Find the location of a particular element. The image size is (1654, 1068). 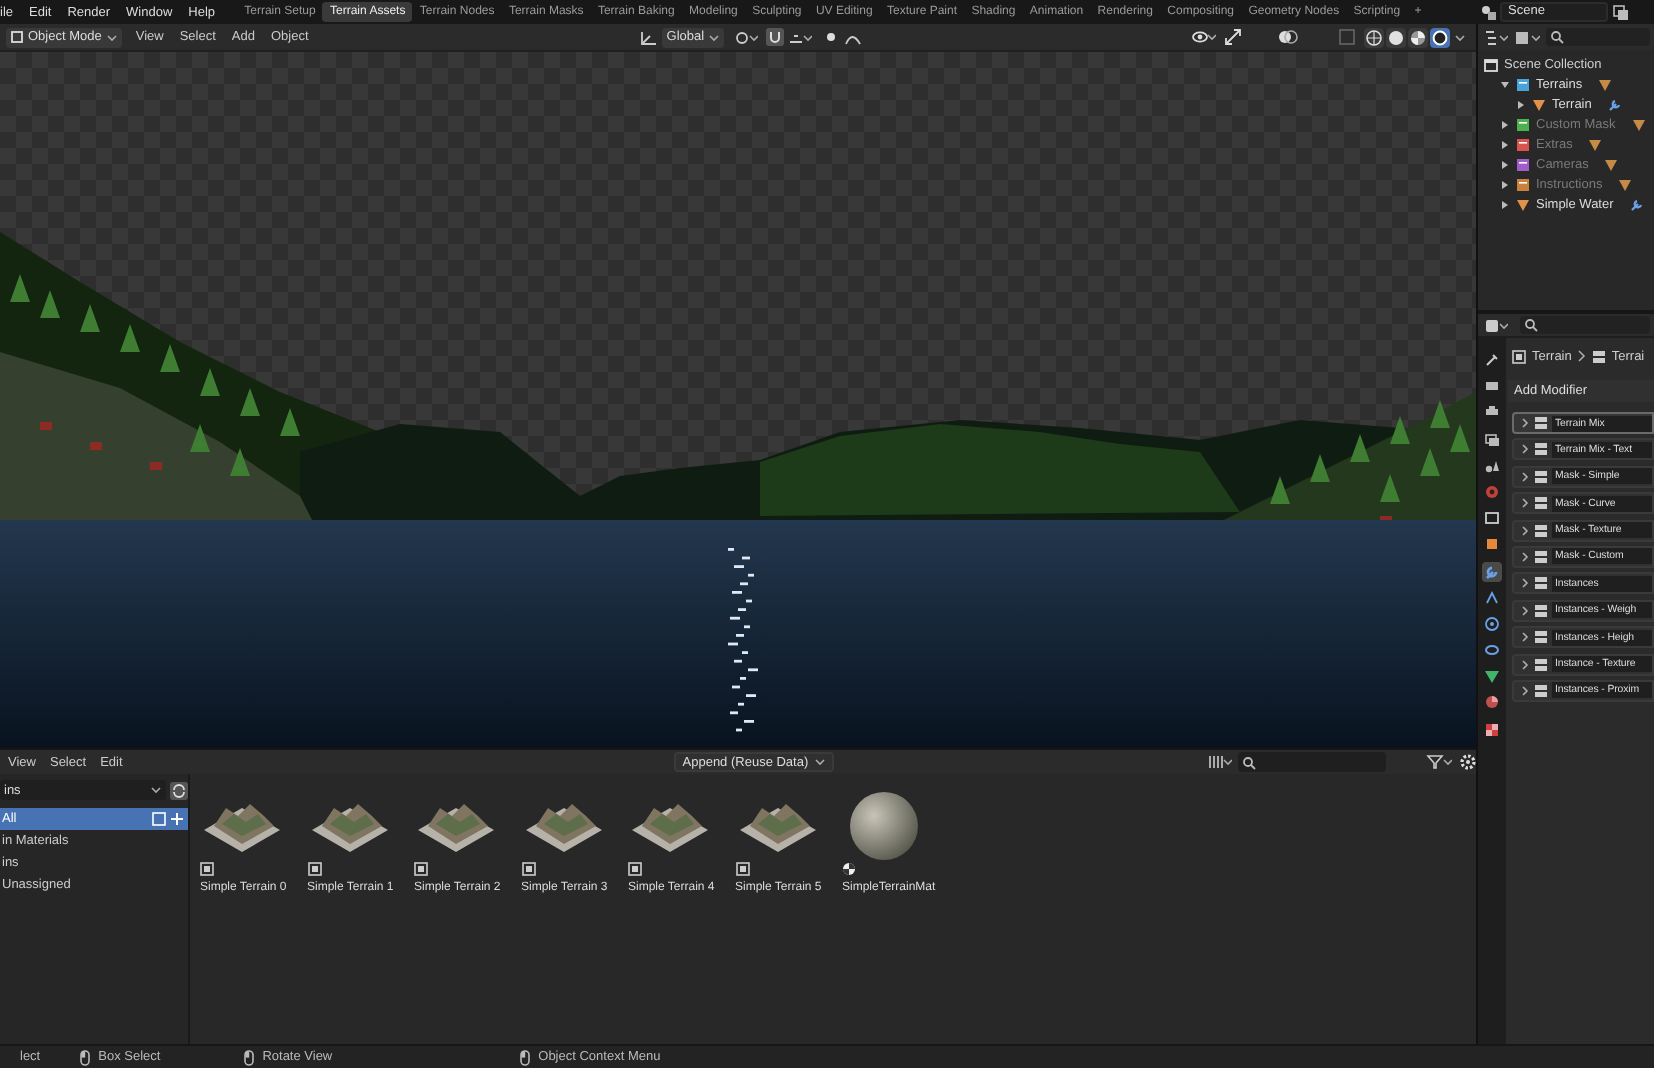

copy-icon is located at coordinates (1620, 12).